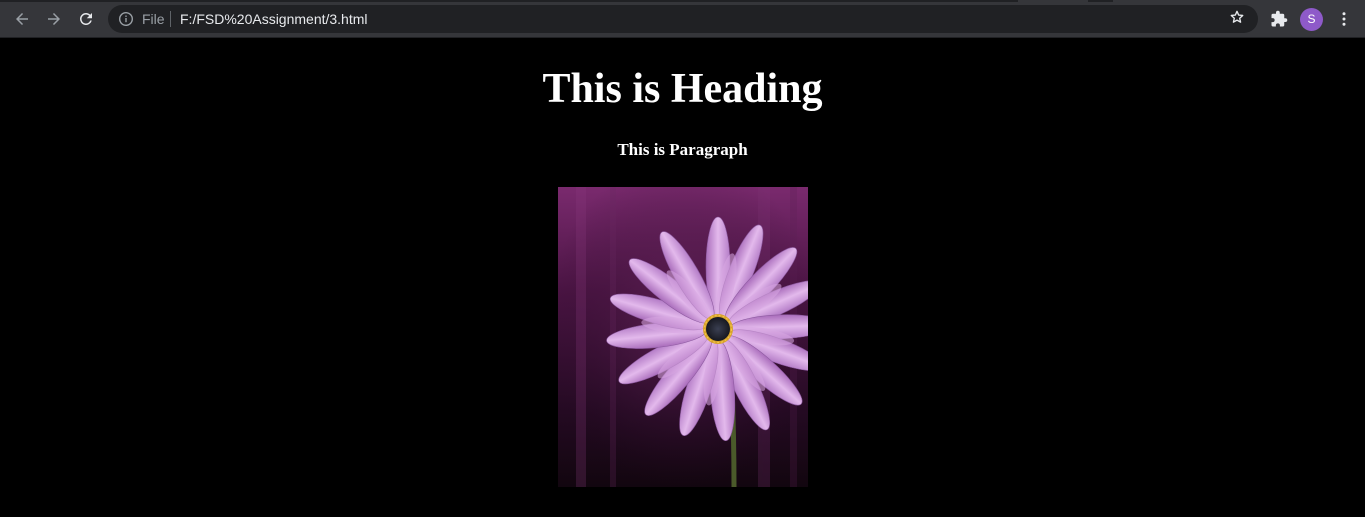  Describe the element at coordinates (682, 89) in the screenshot. I see `page-heading: This is Heading` at that location.